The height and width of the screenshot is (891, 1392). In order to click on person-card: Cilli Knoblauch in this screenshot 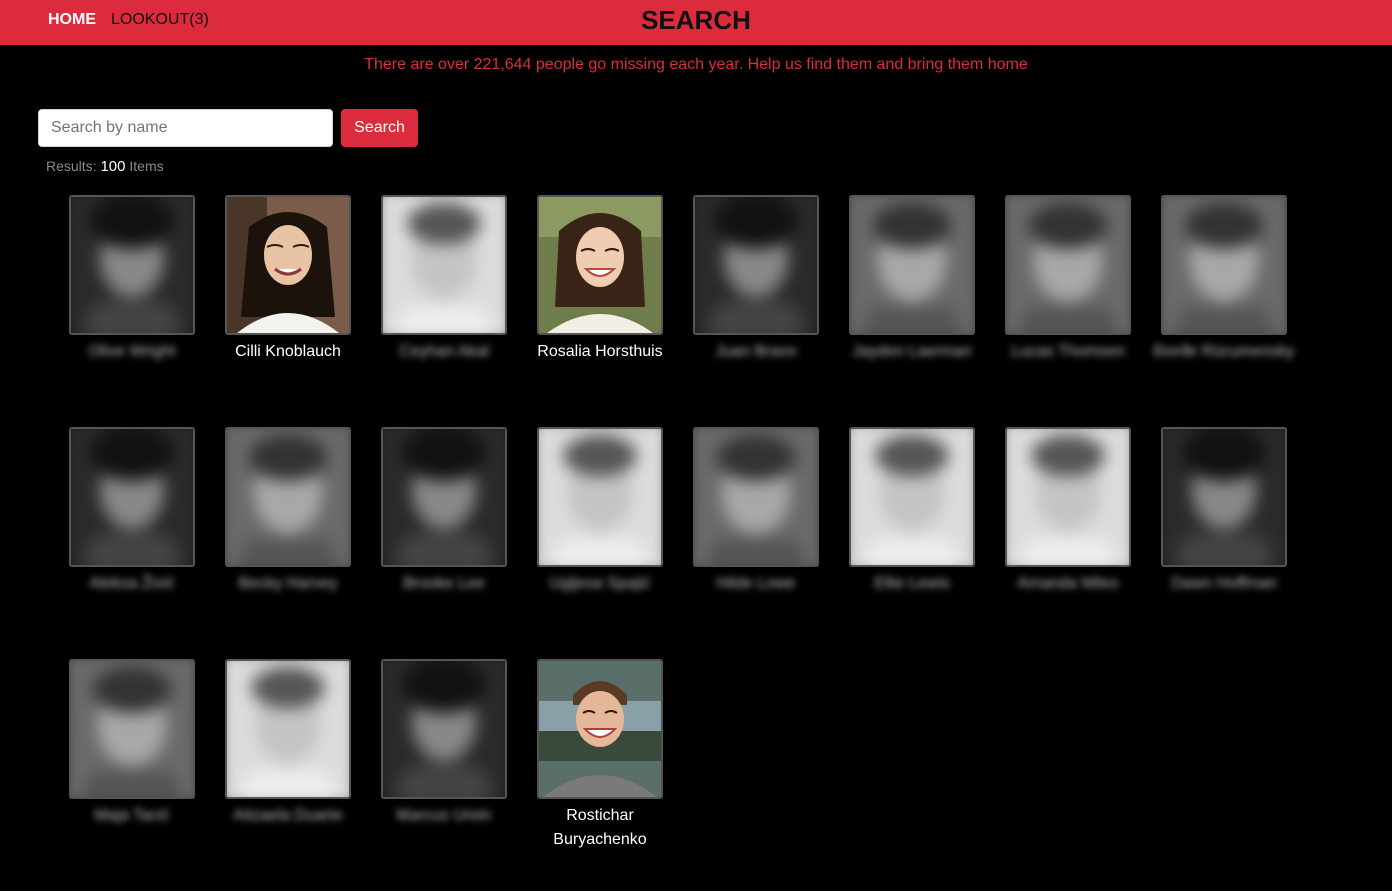, I will do `click(288, 311)`.